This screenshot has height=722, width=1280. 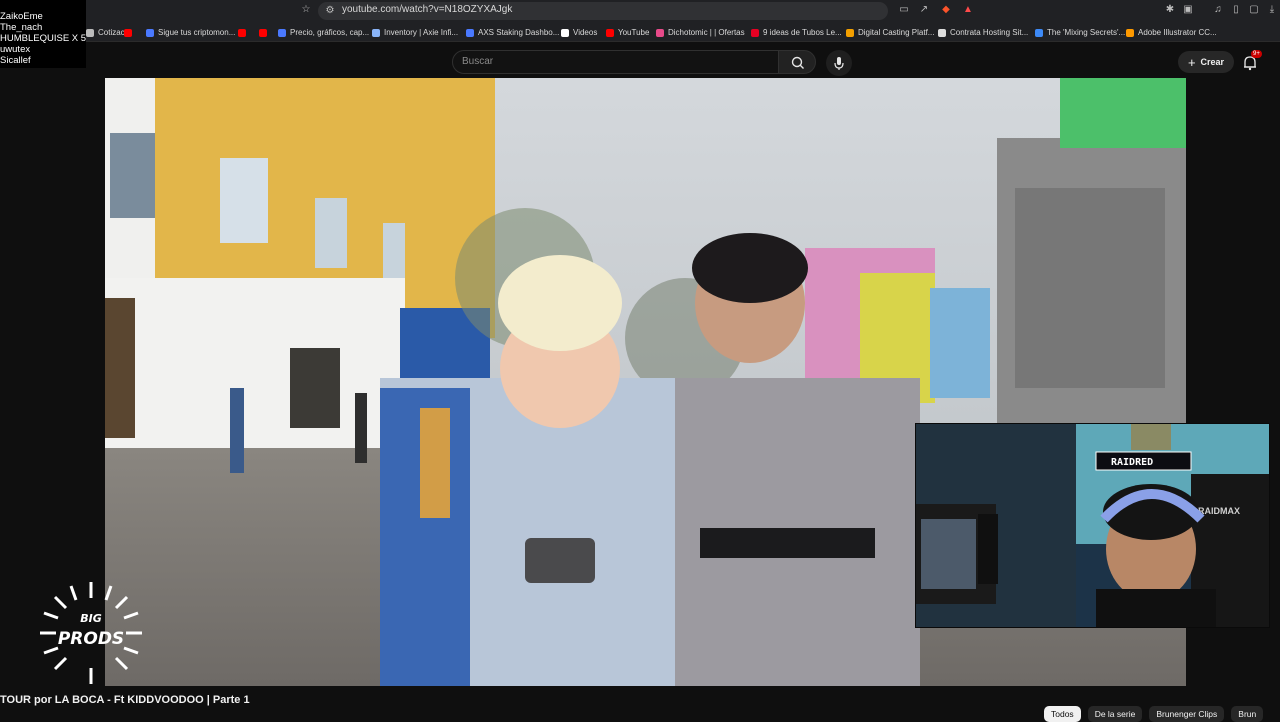 What do you see at coordinates (585, 32) in the screenshot?
I see `bookmark-label: Videos` at bounding box center [585, 32].